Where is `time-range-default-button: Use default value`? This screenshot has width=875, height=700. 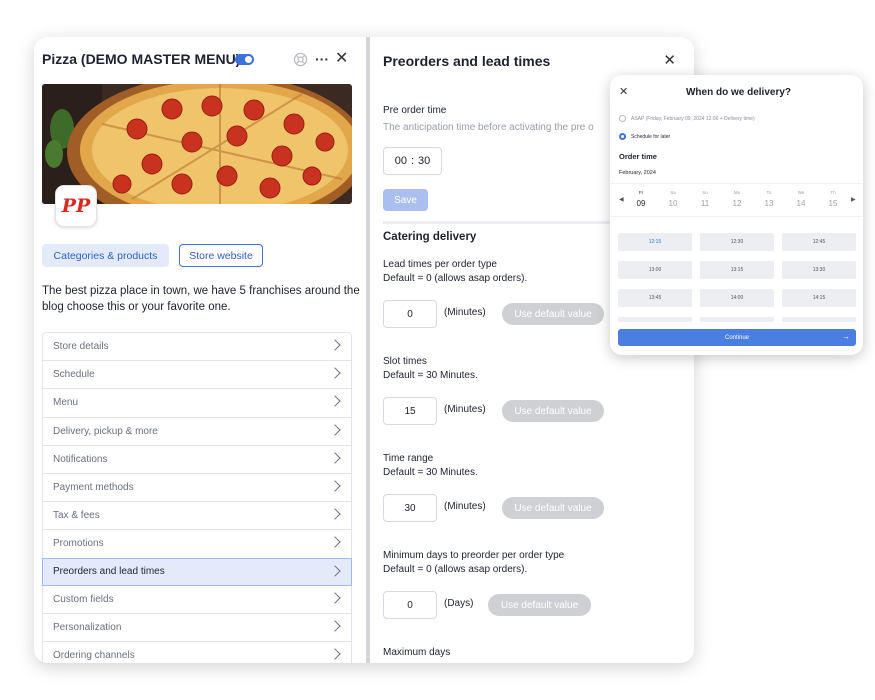 time-range-default-button: Use default value is located at coordinates (553, 508).